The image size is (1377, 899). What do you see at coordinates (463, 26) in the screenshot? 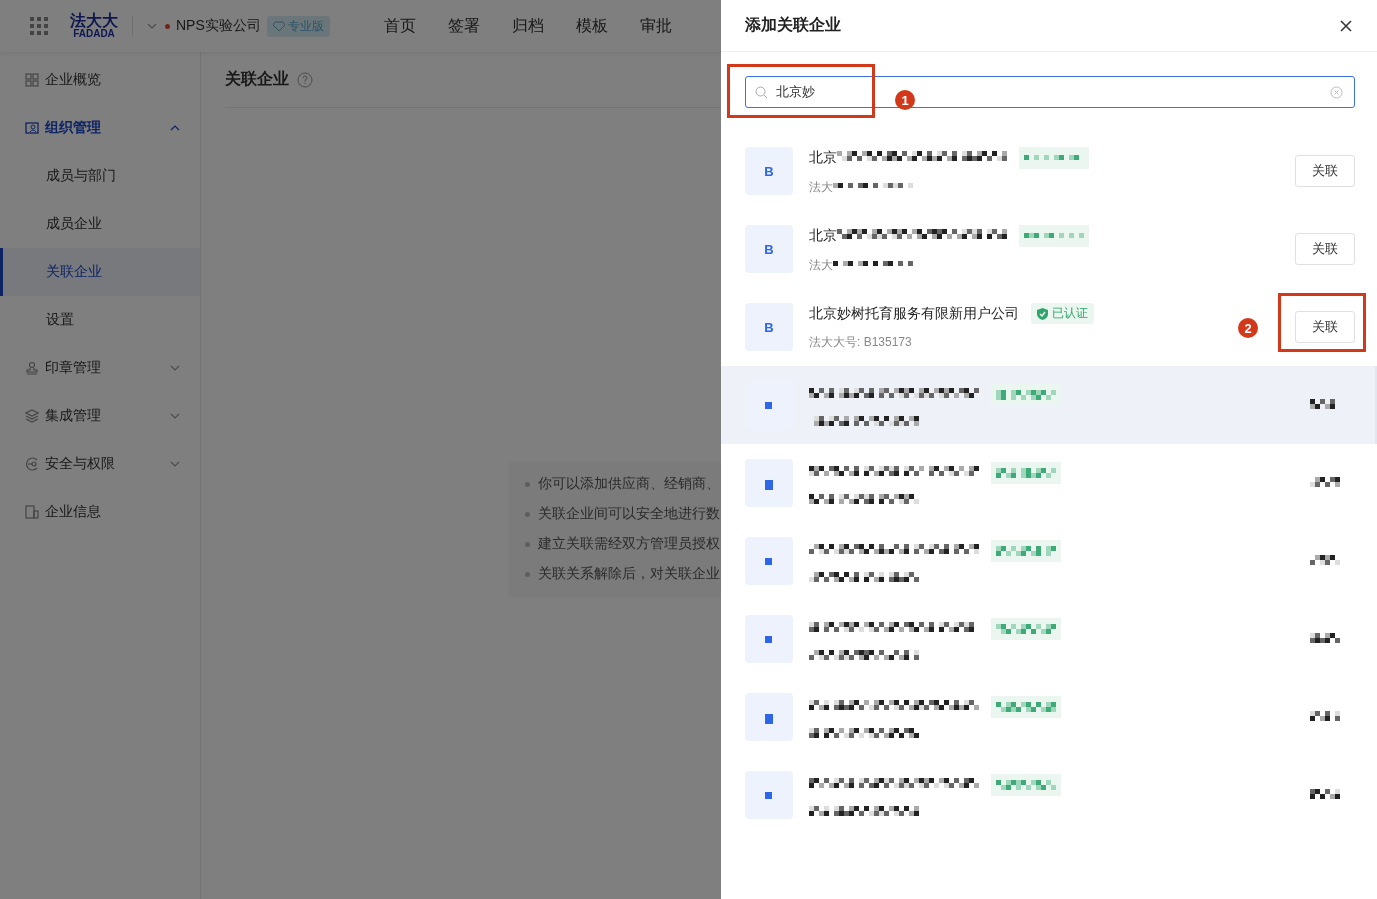
I see `nav-link: 签署` at bounding box center [463, 26].